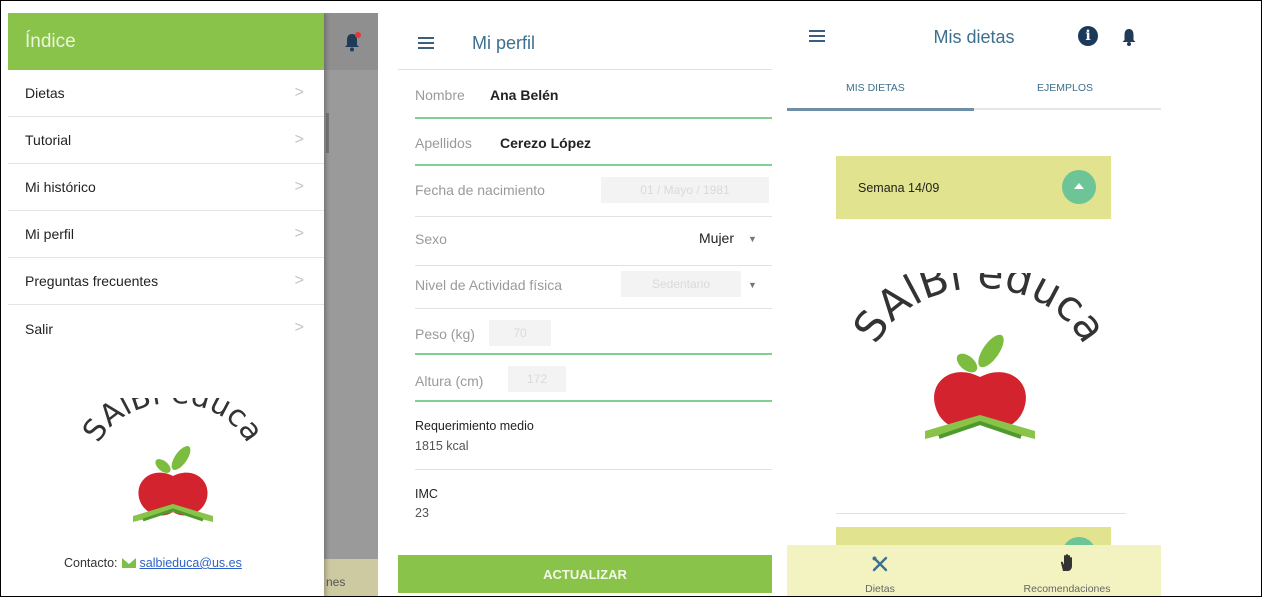  What do you see at coordinates (474, 426) in the screenshot?
I see `requerimiento-label: Requerimiento medio` at bounding box center [474, 426].